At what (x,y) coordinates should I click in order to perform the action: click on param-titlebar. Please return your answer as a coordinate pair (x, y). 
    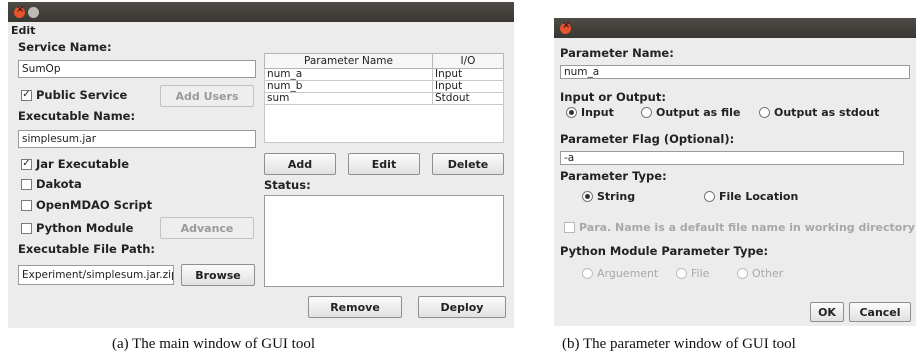
    Looking at the image, I should click on (735, 28).